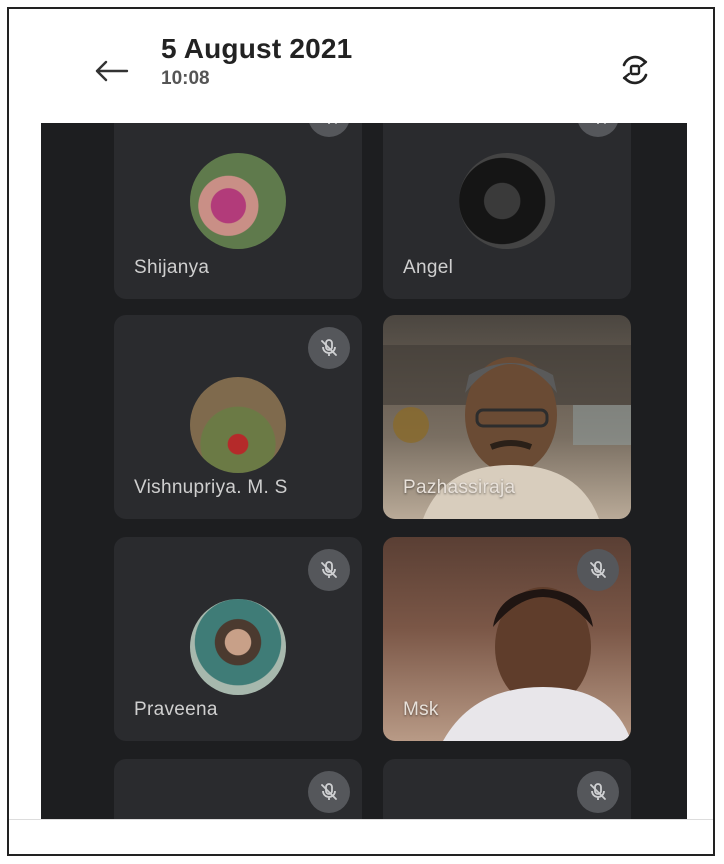  Describe the element at coordinates (459, 487) in the screenshot. I see `participant-name: Pazhassiraja` at that location.